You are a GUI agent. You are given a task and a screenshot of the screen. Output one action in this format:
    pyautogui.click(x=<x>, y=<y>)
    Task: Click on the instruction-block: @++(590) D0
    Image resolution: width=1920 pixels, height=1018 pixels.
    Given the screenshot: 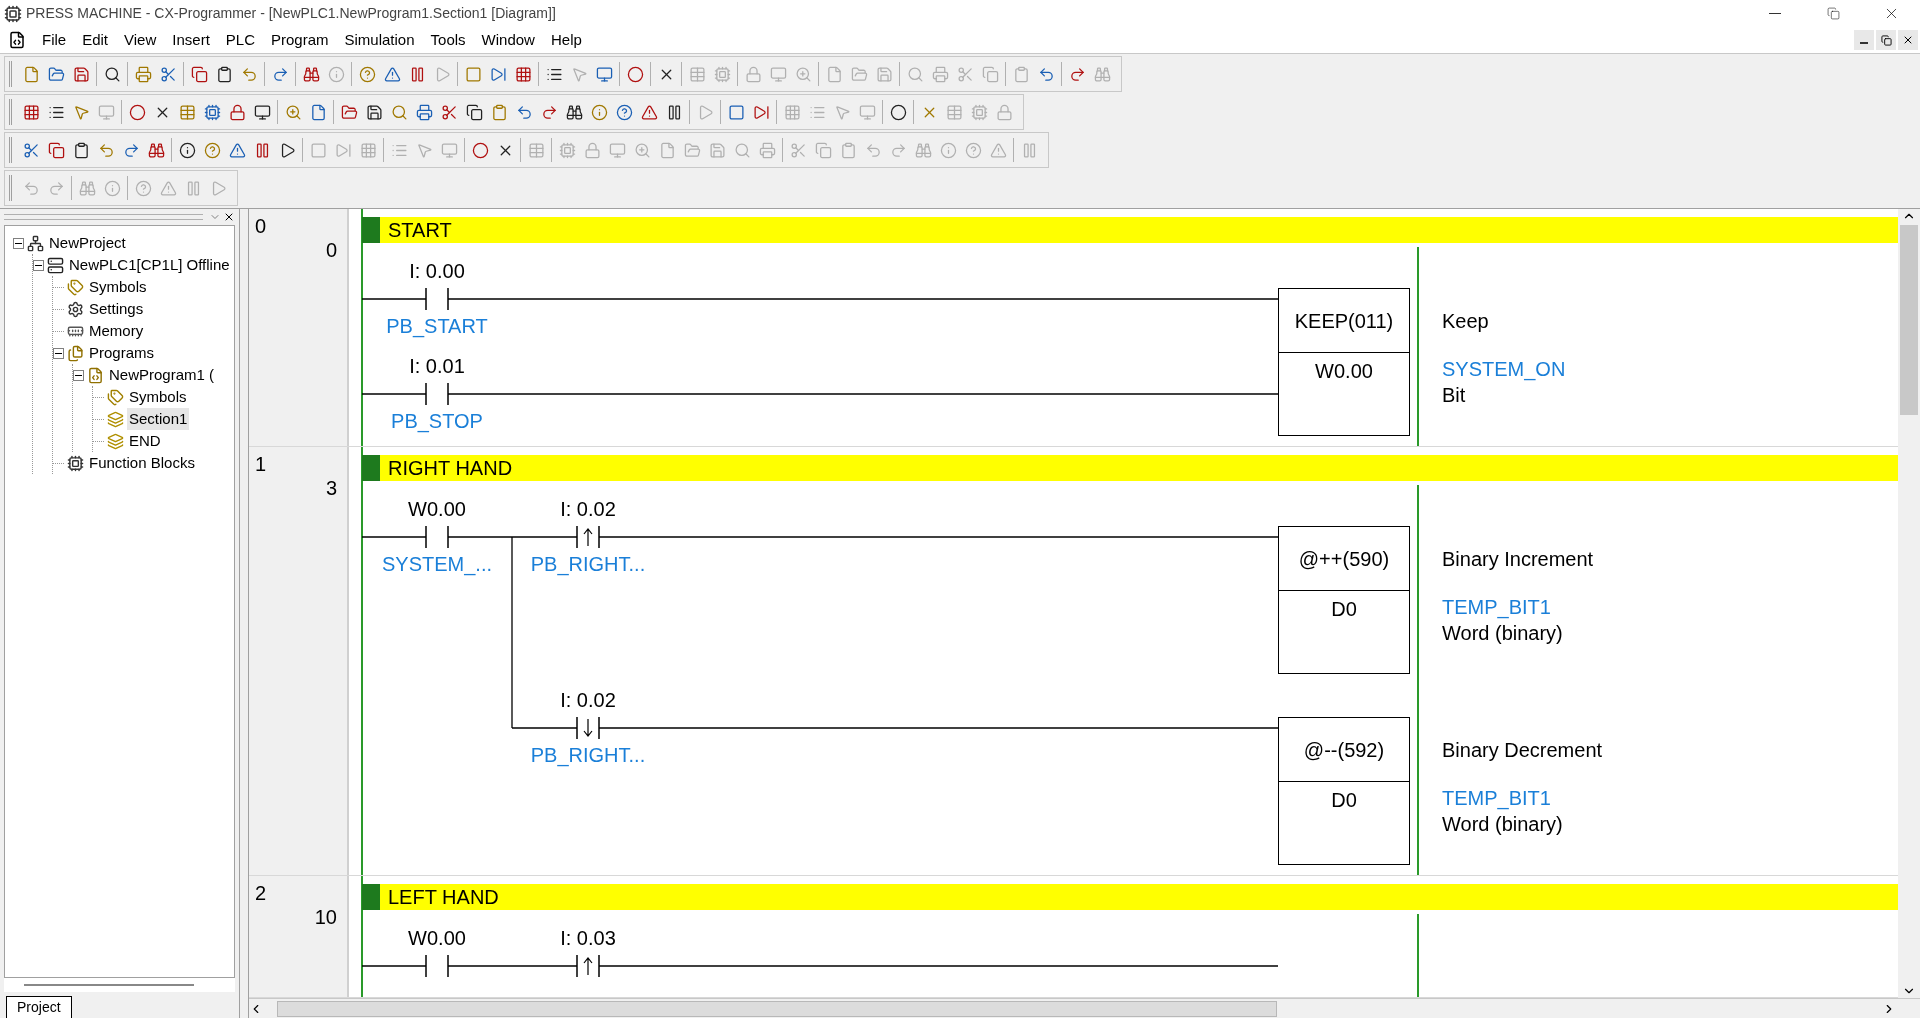 What is the action you would take?
    pyautogui.click(x=1344, y=600)
    